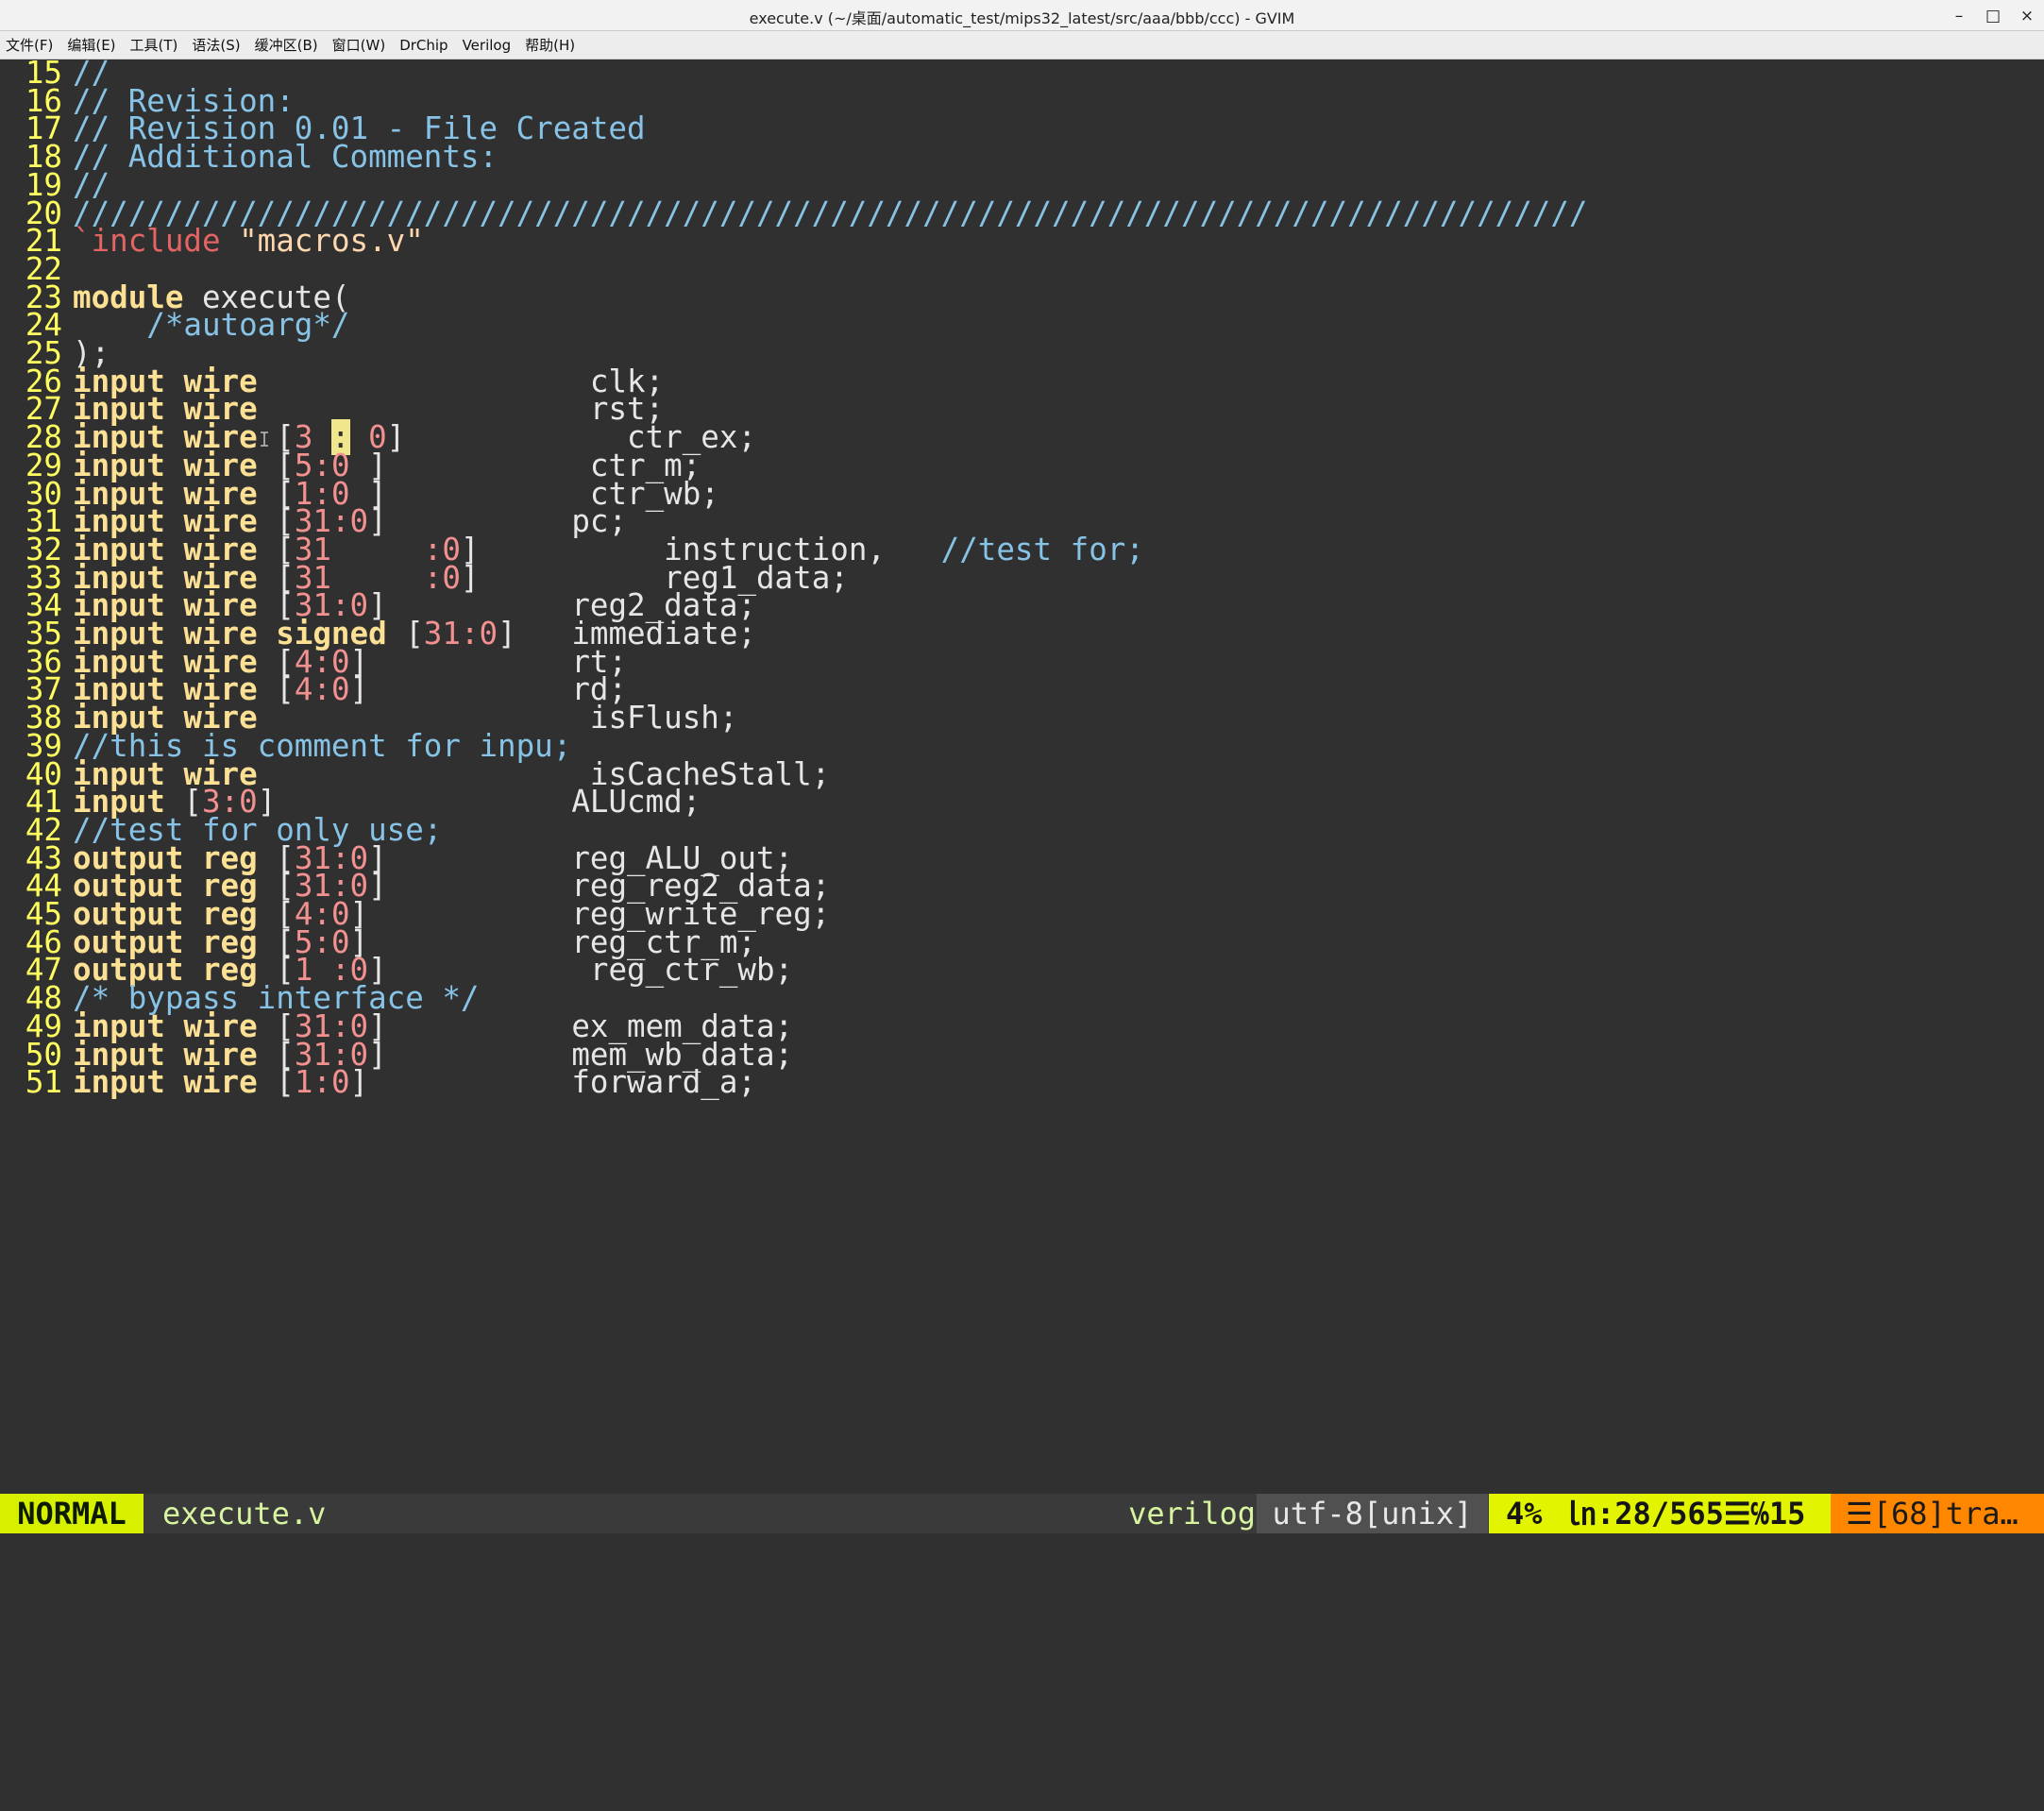 The image size is (2044, 1811). Describe the element at coordinates (1192, 1514) in the screenshot. I see `status-filetype: verilog` at that location.